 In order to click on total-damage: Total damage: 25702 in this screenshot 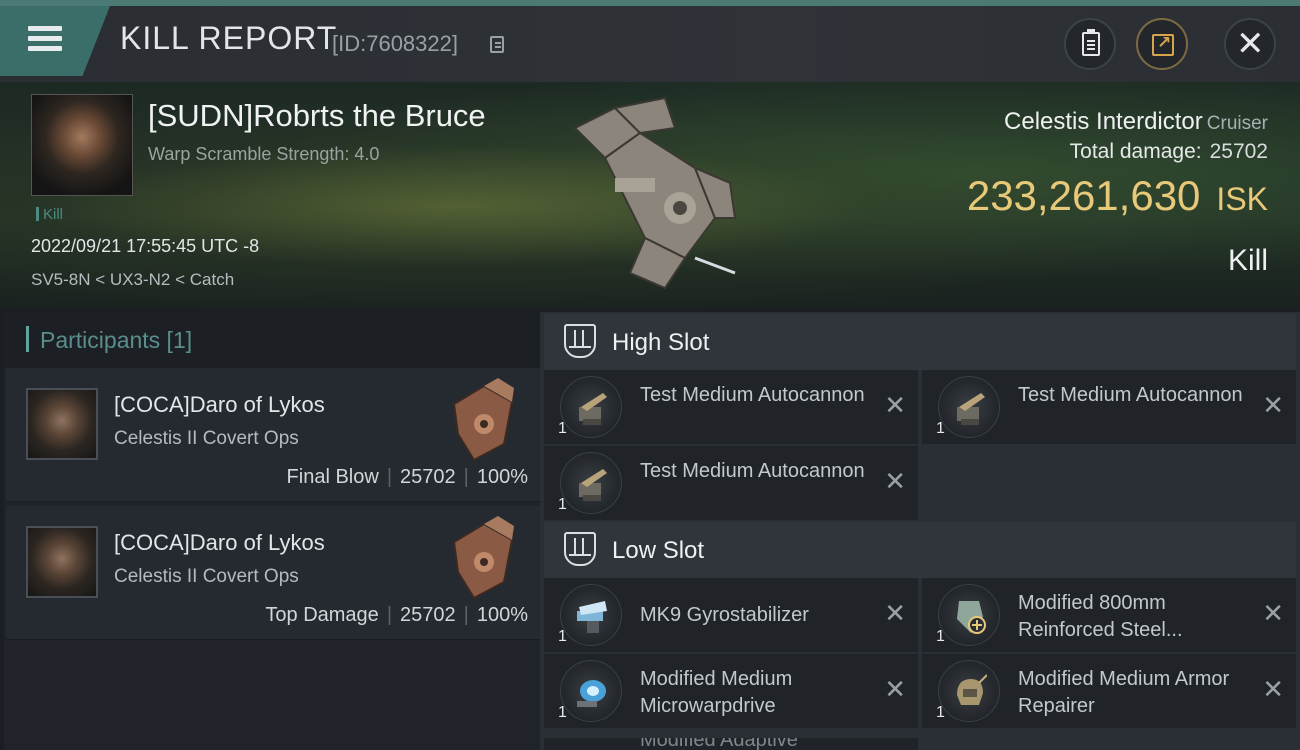, I will do `click(1169, 152)`.